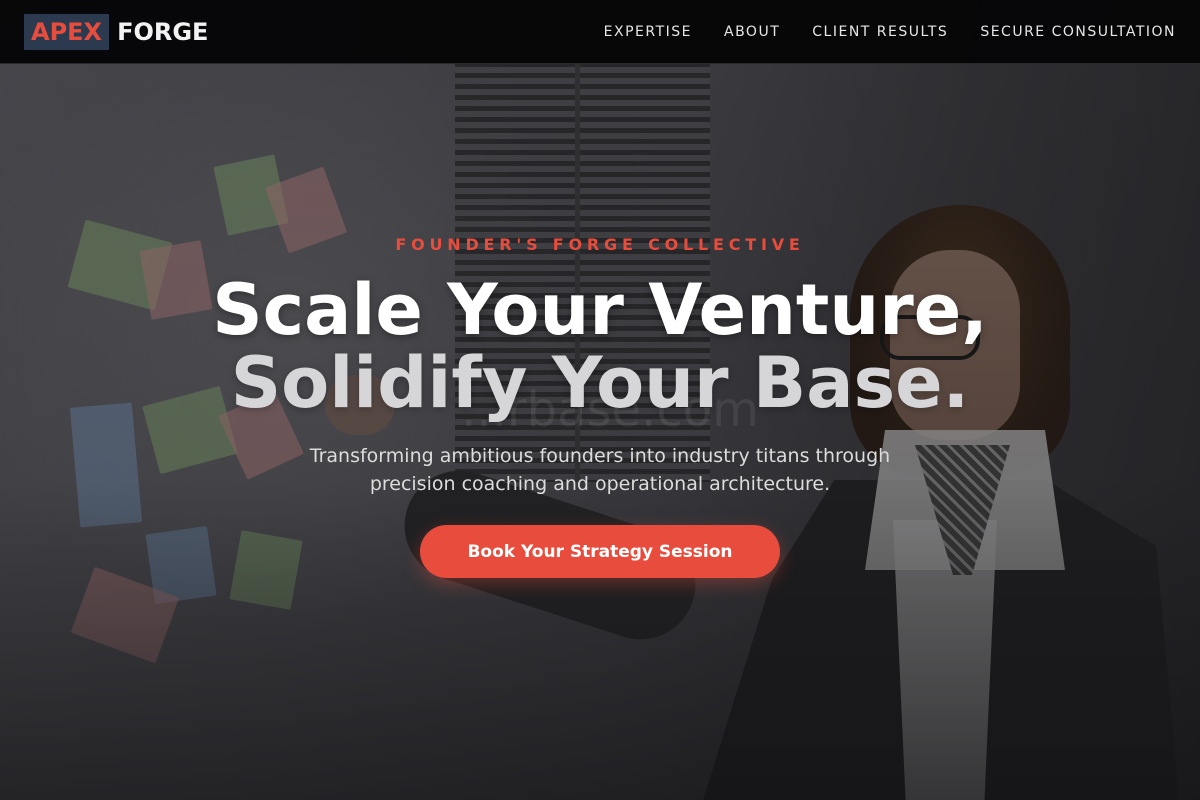  Describe the element at coordinates (600, 551) in the screenshot. I see `book-strategy-session-button: Book Your Strategy Session` at that location.